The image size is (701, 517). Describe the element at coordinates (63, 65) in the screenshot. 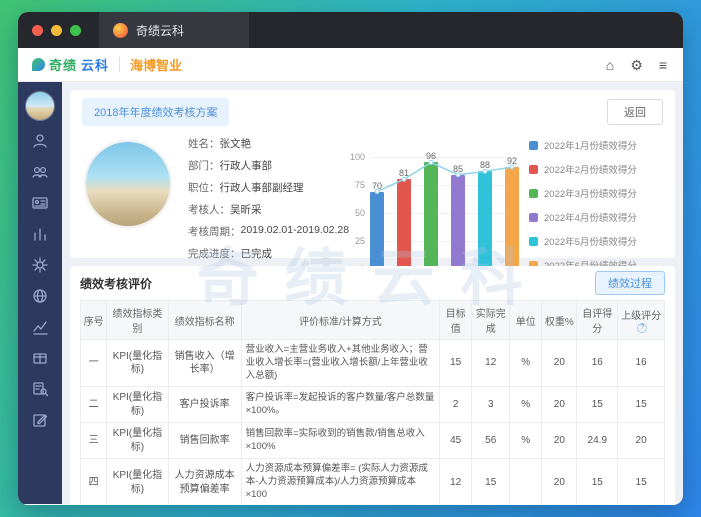

I see `app-logo-text-1: 奇绩` at that location.